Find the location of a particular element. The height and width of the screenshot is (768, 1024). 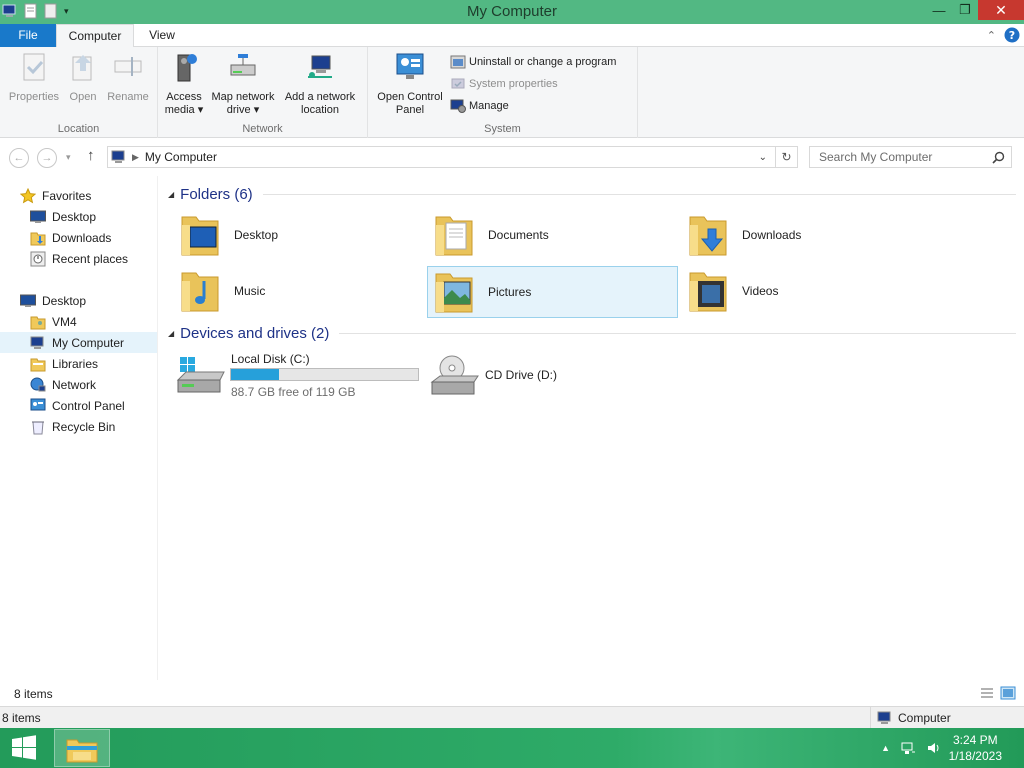

nav-libraries: Libraries is located at coordinates (64, 363).